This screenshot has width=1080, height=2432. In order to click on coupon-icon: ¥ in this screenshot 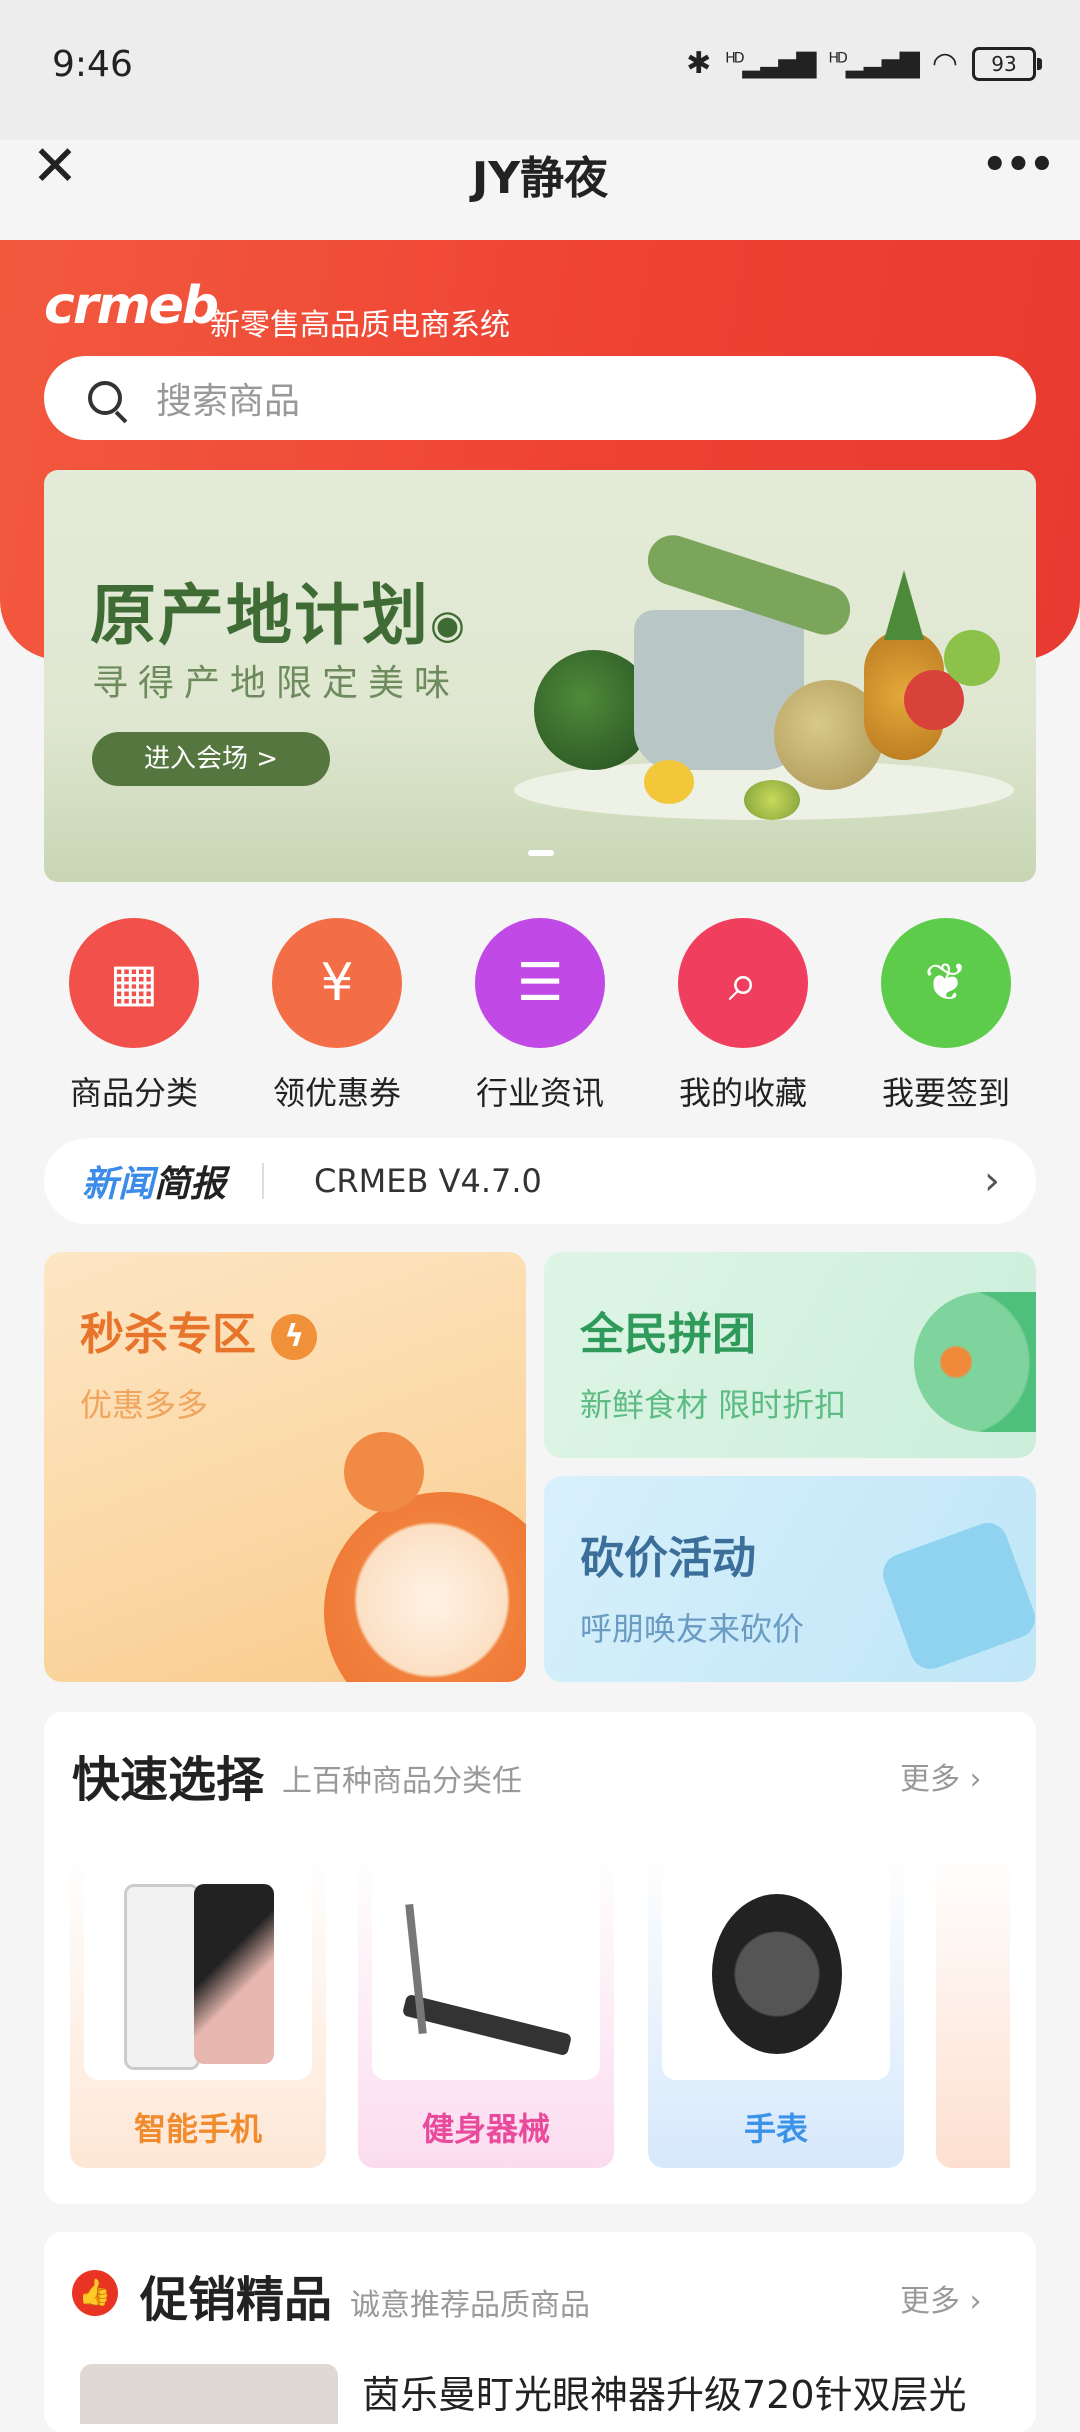, I will do `click(337, 983)`.